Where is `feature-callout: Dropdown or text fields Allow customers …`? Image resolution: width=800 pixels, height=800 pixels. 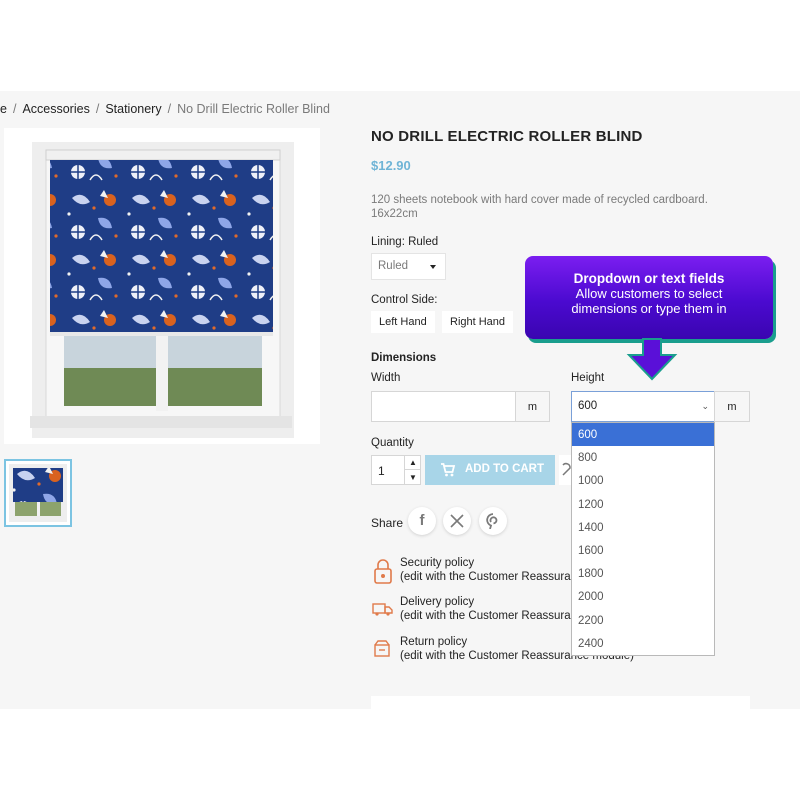
feature-callout: Dropdown or text fields Allow customers … is located at coordinates (649, 297).